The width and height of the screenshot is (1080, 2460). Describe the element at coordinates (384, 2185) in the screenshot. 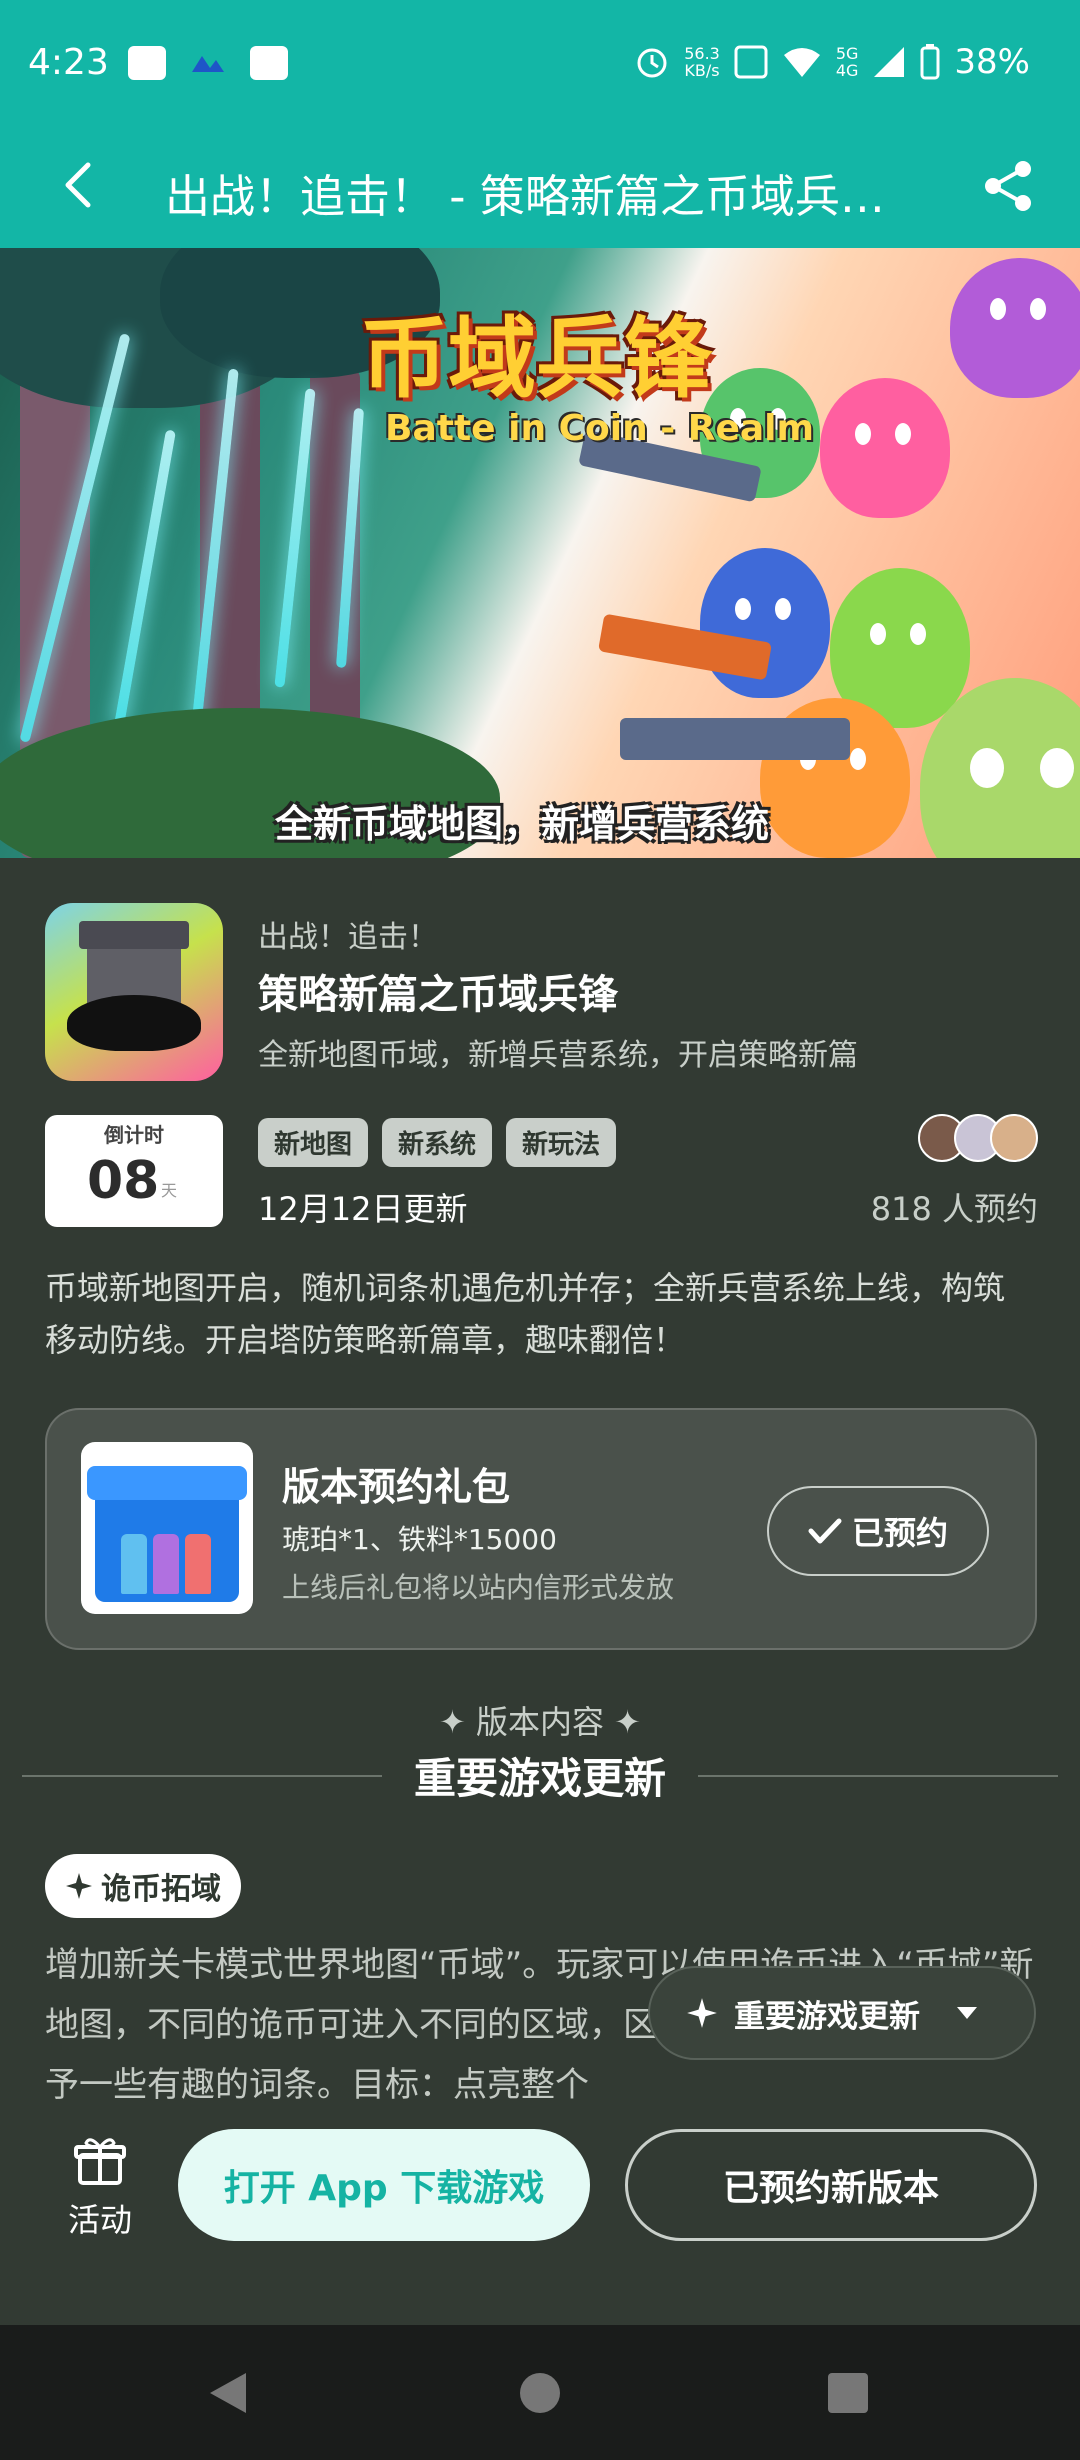

I see `open-app-download-button: 打开 App 下载游戏` at that location.